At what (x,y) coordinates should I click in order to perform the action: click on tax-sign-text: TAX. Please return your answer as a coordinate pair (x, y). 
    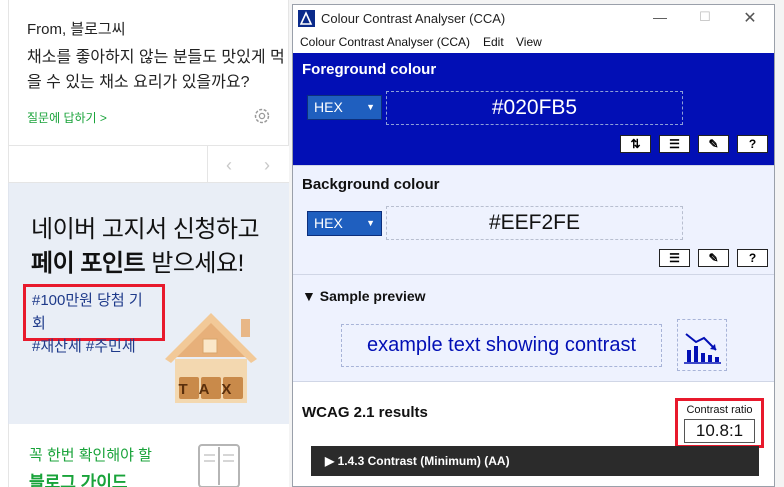
    Looking at the image, I should click on (211, 389).